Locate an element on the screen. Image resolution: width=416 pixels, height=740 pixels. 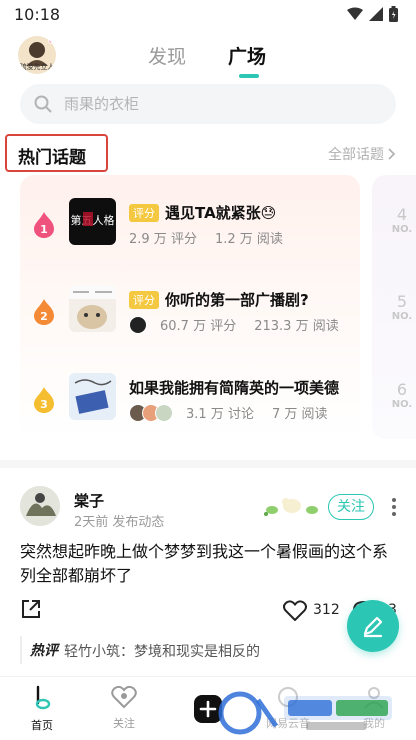
rank-label: 5 NO. is located at coordinates (401, 307).